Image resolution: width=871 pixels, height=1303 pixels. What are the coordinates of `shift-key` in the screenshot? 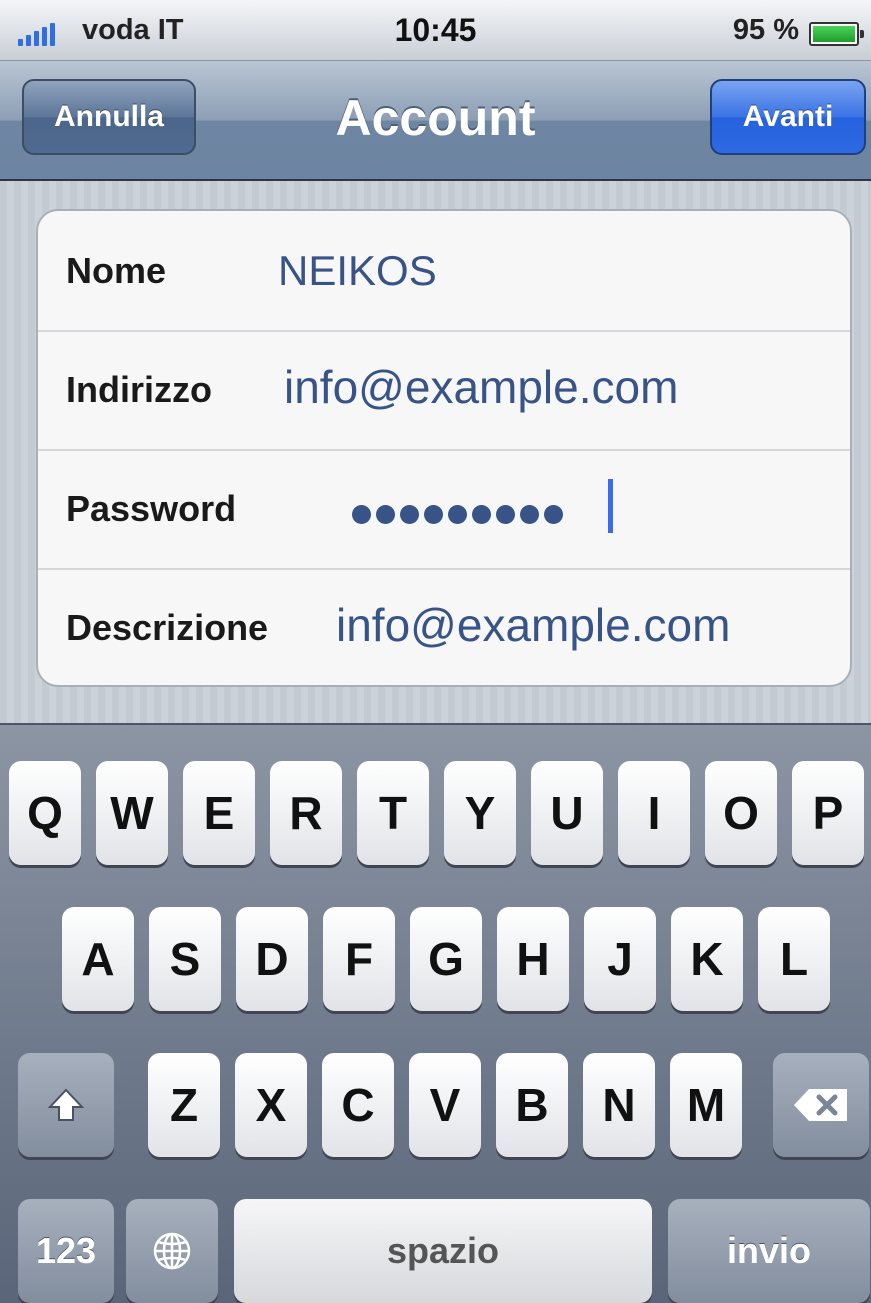 It's located at (66, 1105).